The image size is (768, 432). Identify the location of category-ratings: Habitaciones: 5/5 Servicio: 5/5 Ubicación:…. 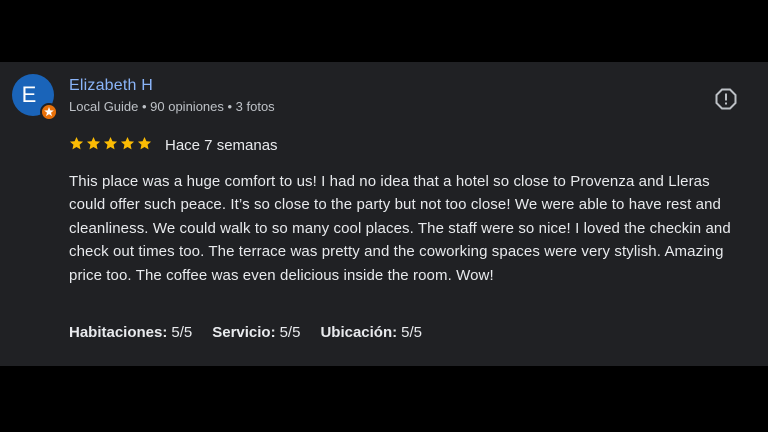
(245, 332).